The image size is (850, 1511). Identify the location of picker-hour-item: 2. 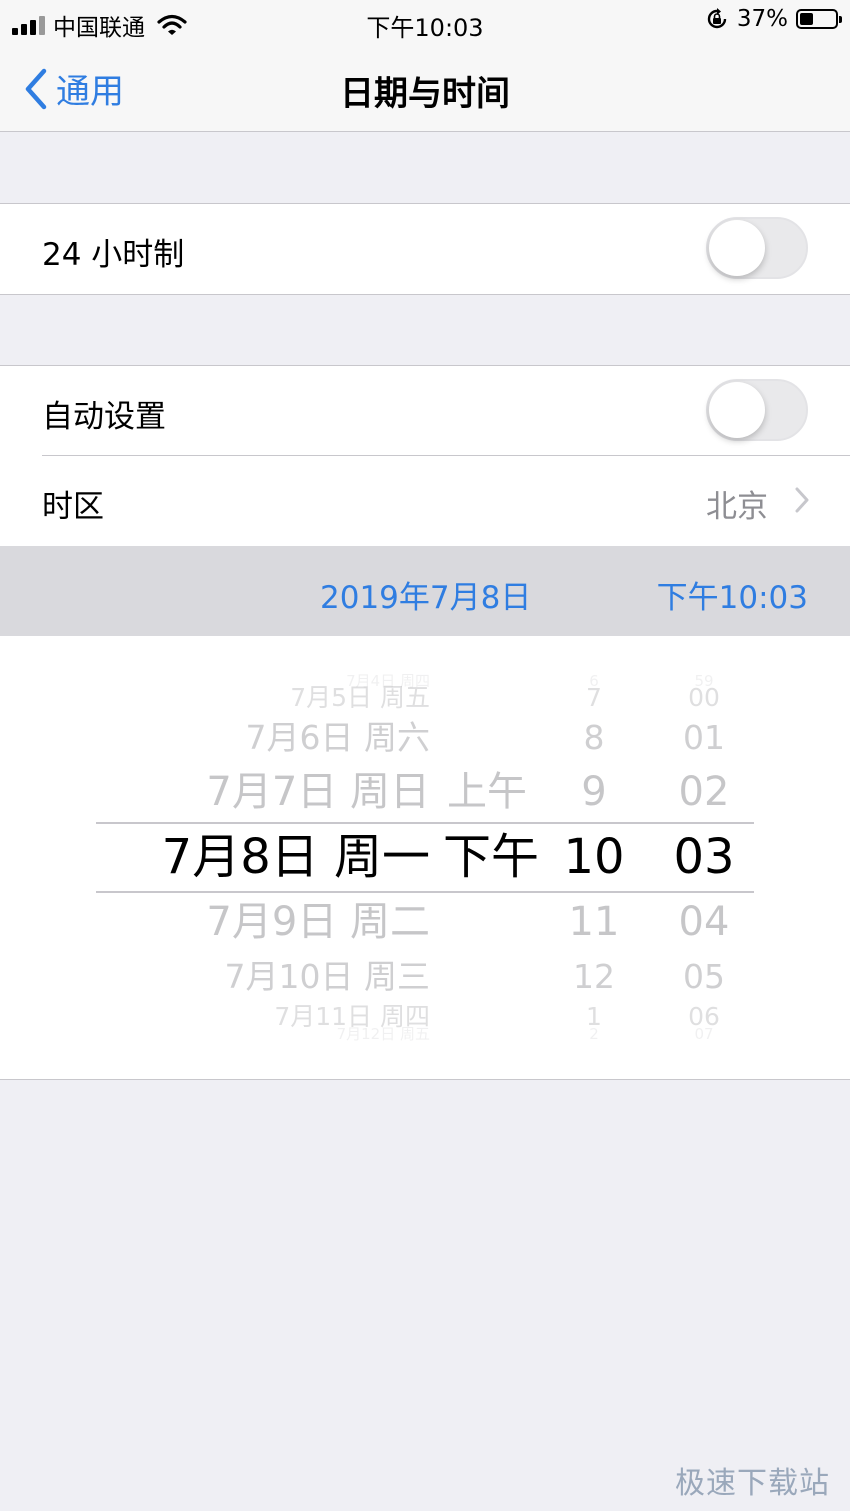
(594, 1034).